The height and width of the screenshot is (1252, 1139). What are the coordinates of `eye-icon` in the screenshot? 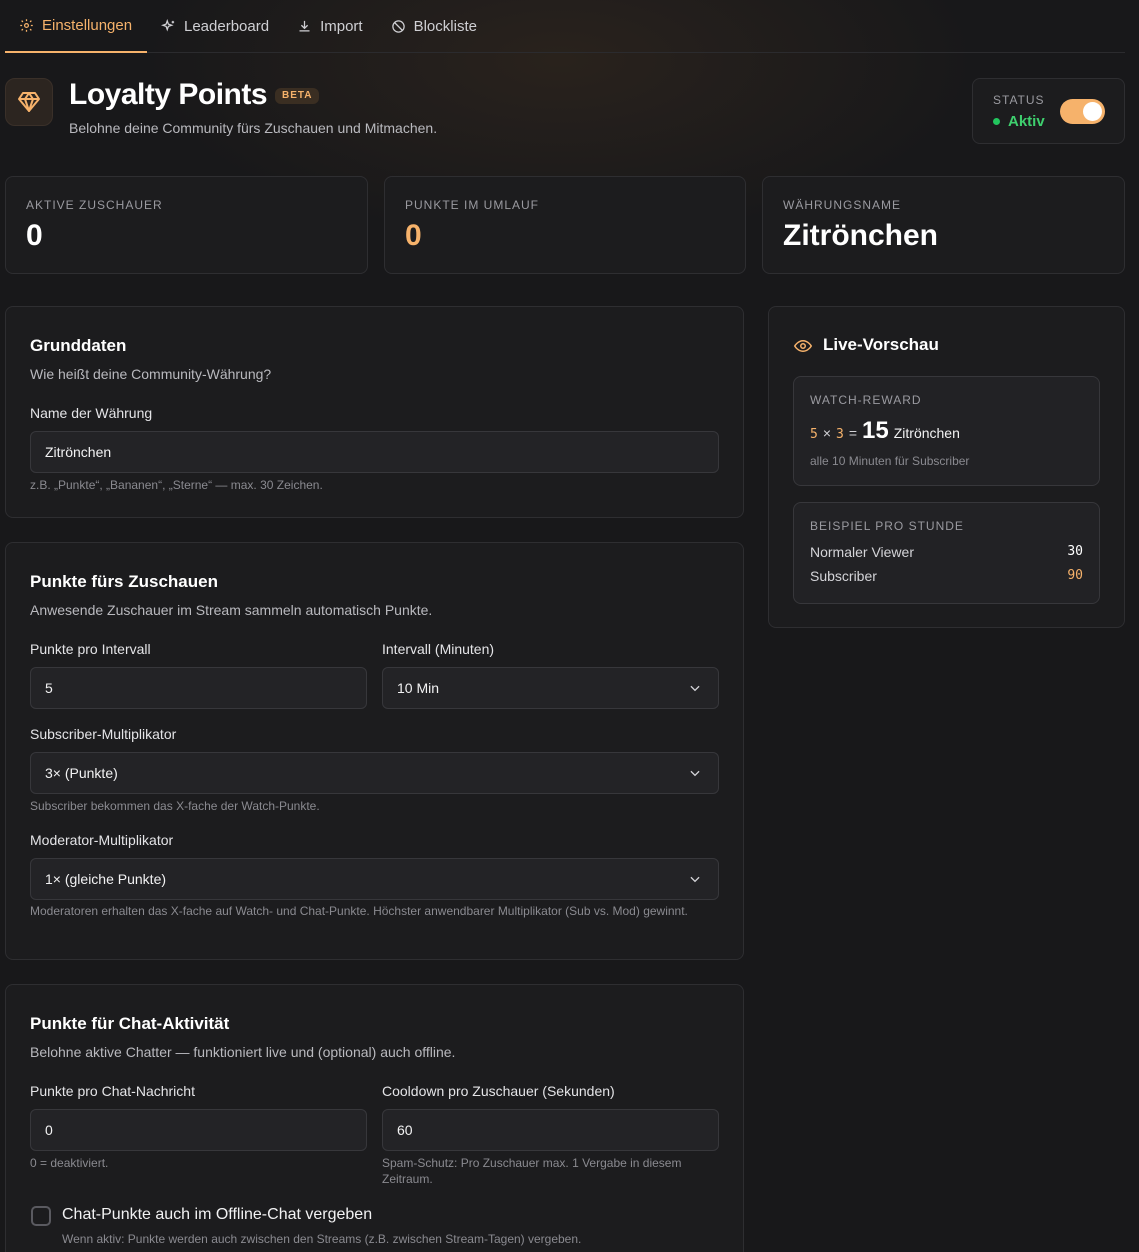 It's located at (803, 346).